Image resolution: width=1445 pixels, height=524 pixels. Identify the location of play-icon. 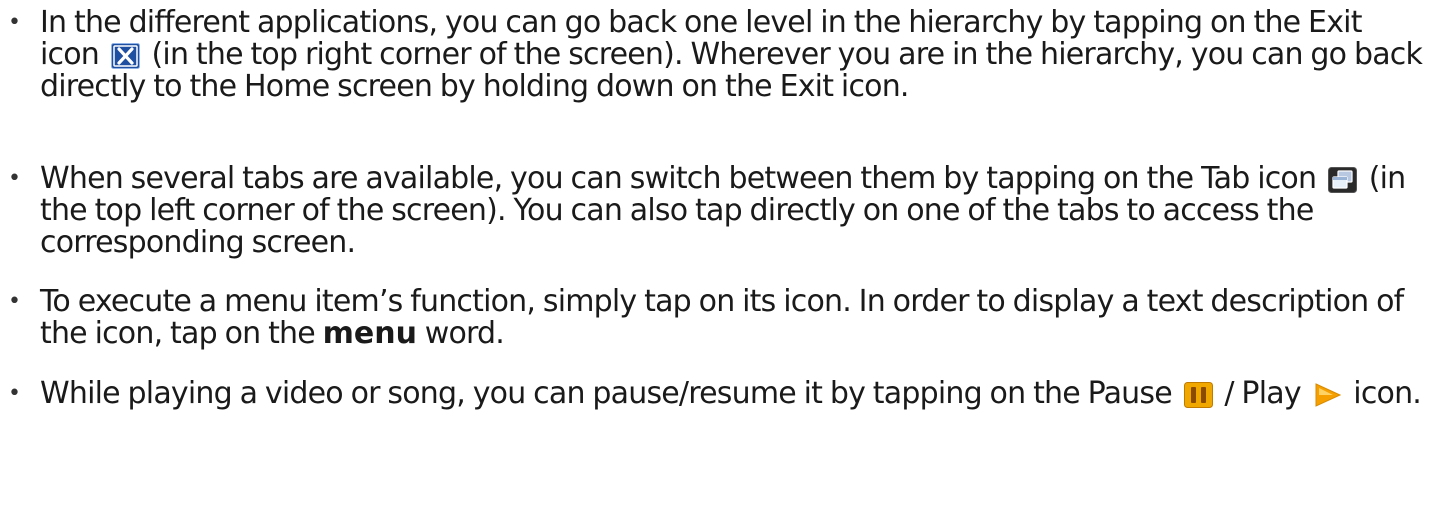
(1327, 395).